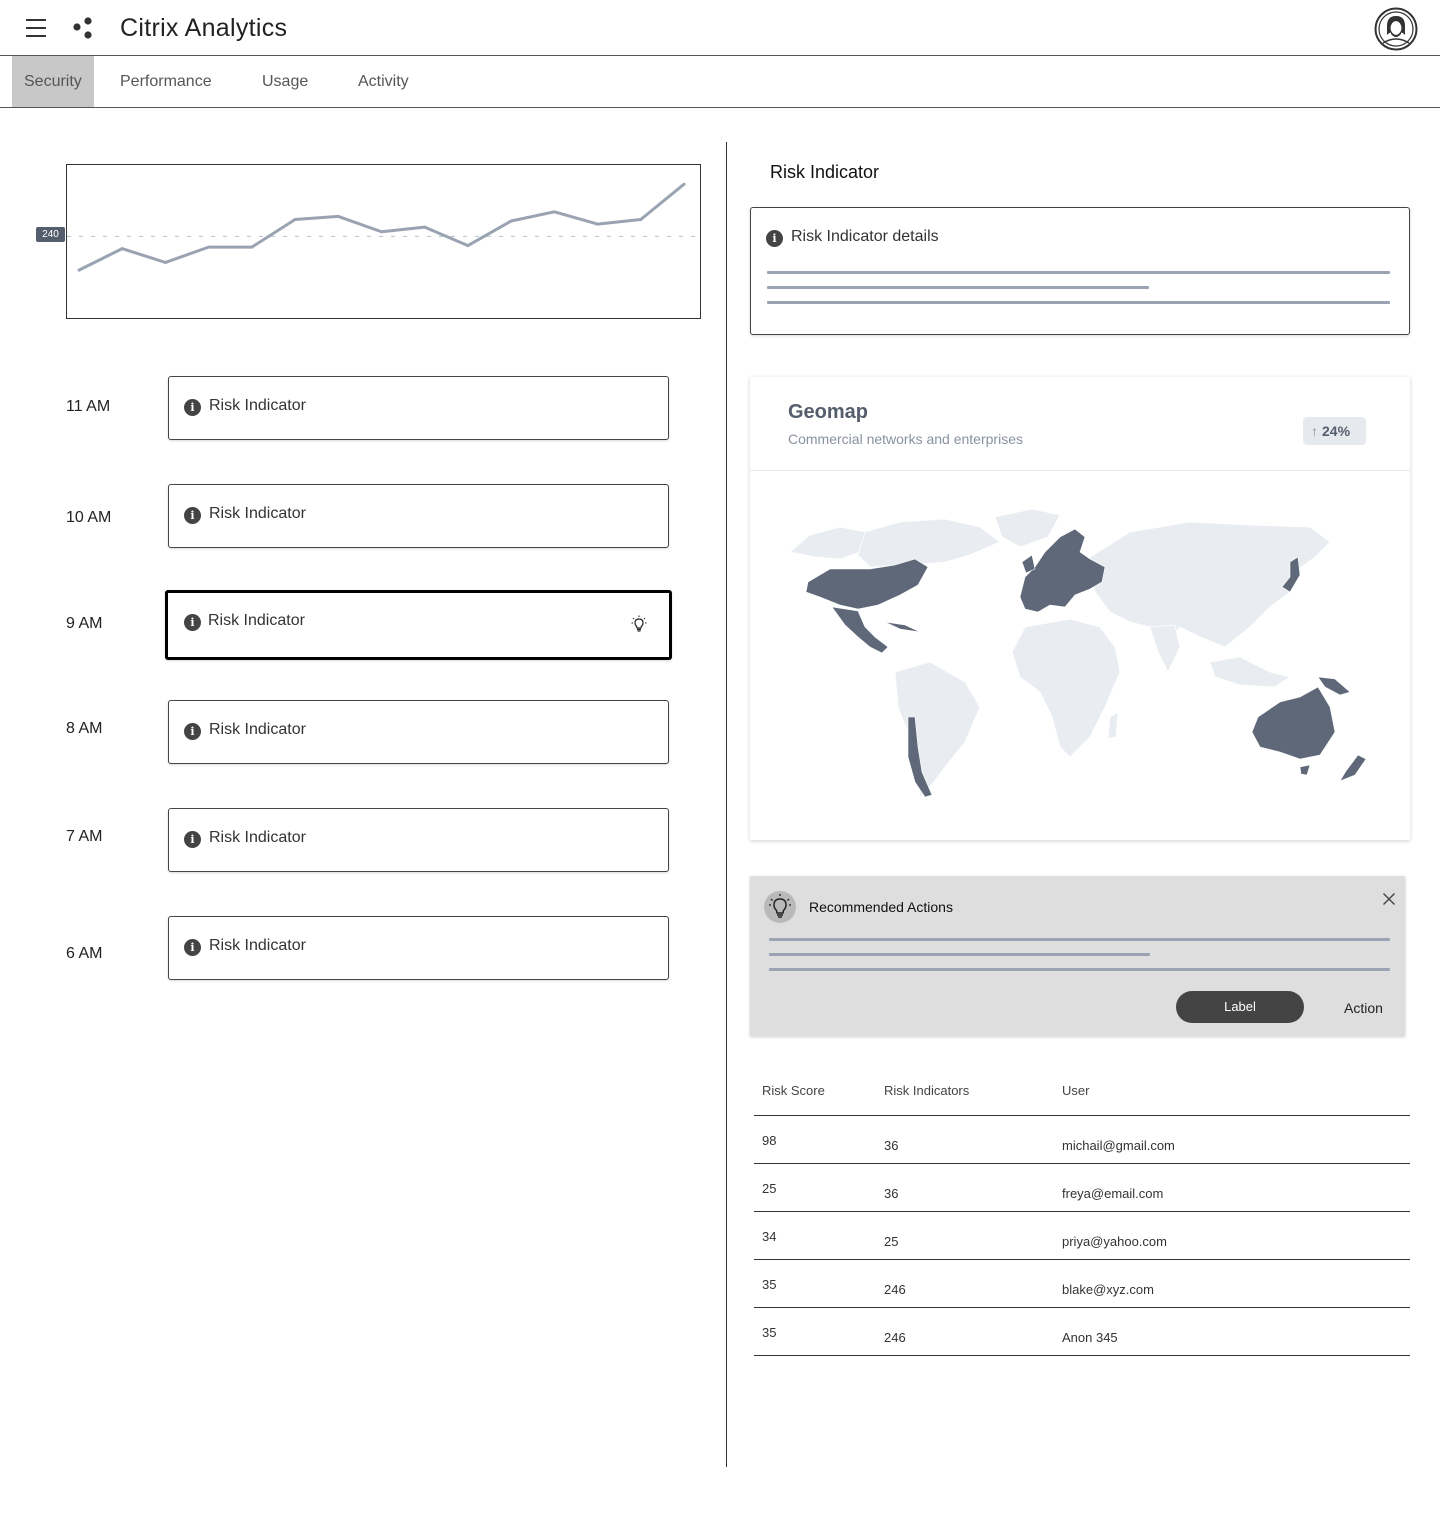 This screenshot has width=1440, height=1517. Describe the element at coordinates (1113, 1193) in the screenshot. I see `user-cell: freya@email.com` at that location.